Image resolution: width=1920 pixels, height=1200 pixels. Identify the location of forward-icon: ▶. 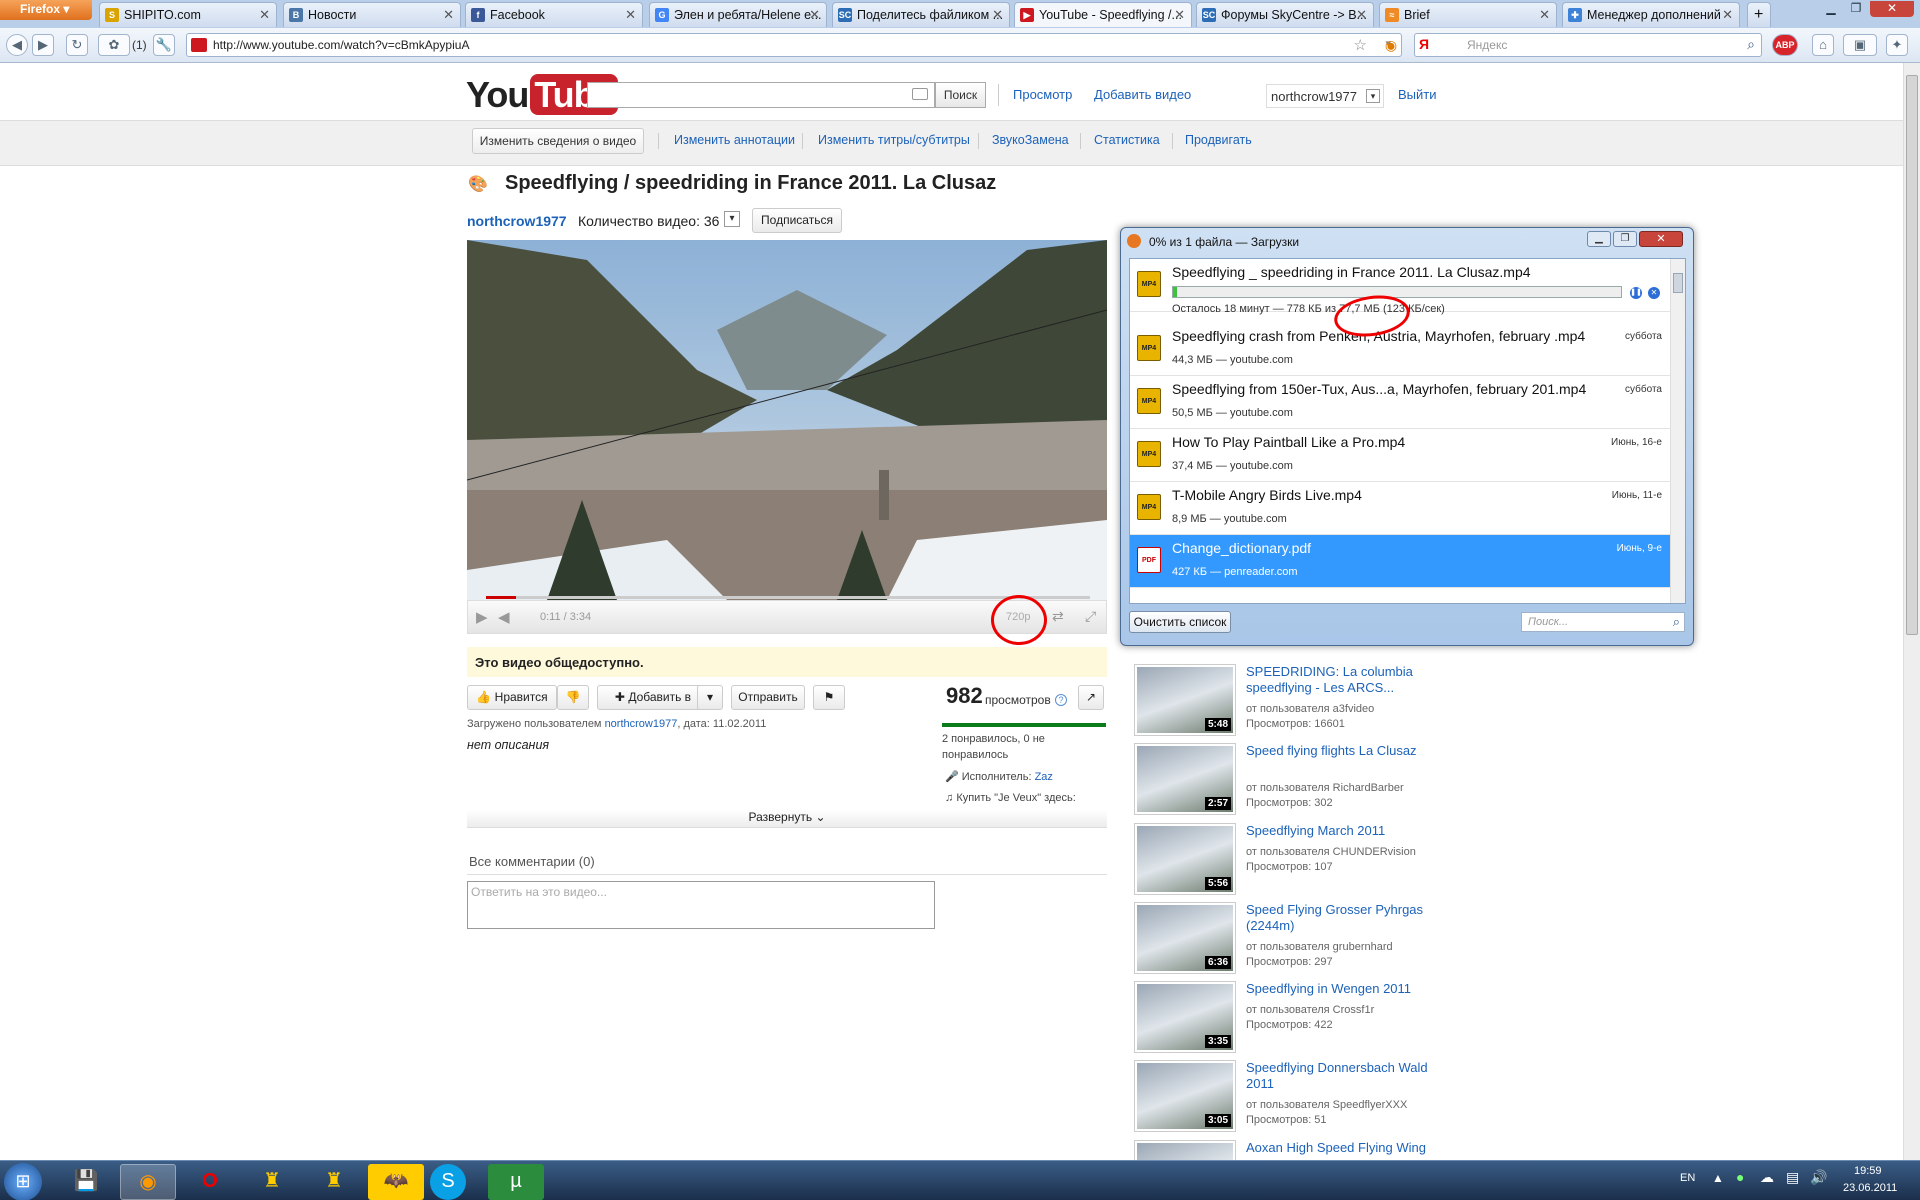
(43, 45).